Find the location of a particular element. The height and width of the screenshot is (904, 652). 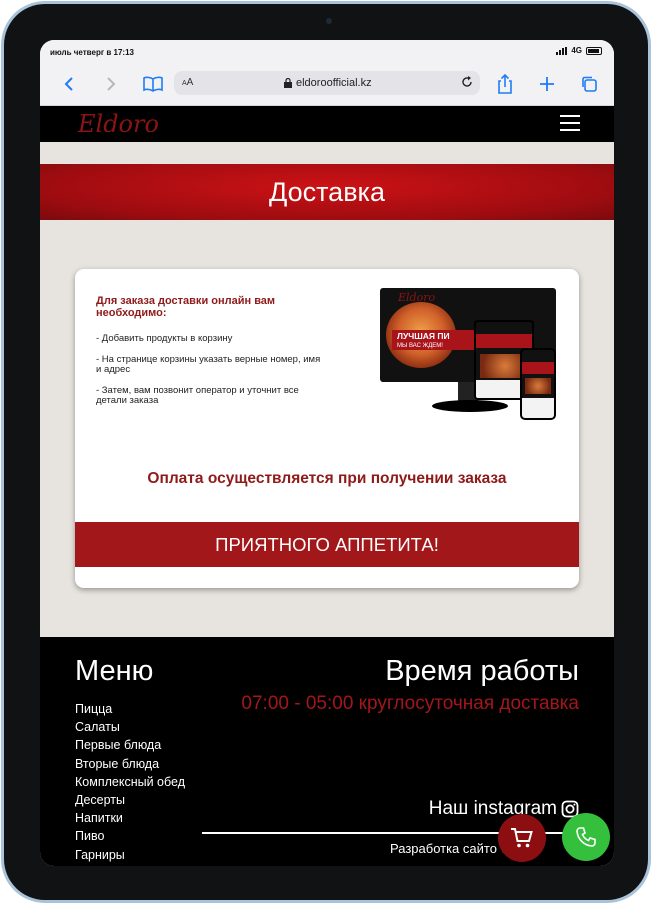

url-display: eldoroofficial.kz is located at coordinates (328, 83).